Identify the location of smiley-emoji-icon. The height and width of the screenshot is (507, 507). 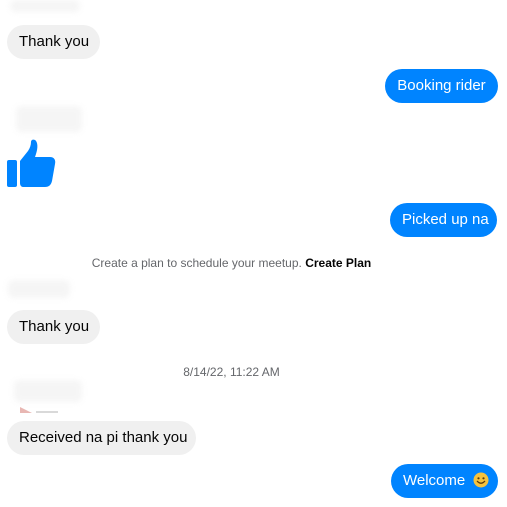
(481, 480).